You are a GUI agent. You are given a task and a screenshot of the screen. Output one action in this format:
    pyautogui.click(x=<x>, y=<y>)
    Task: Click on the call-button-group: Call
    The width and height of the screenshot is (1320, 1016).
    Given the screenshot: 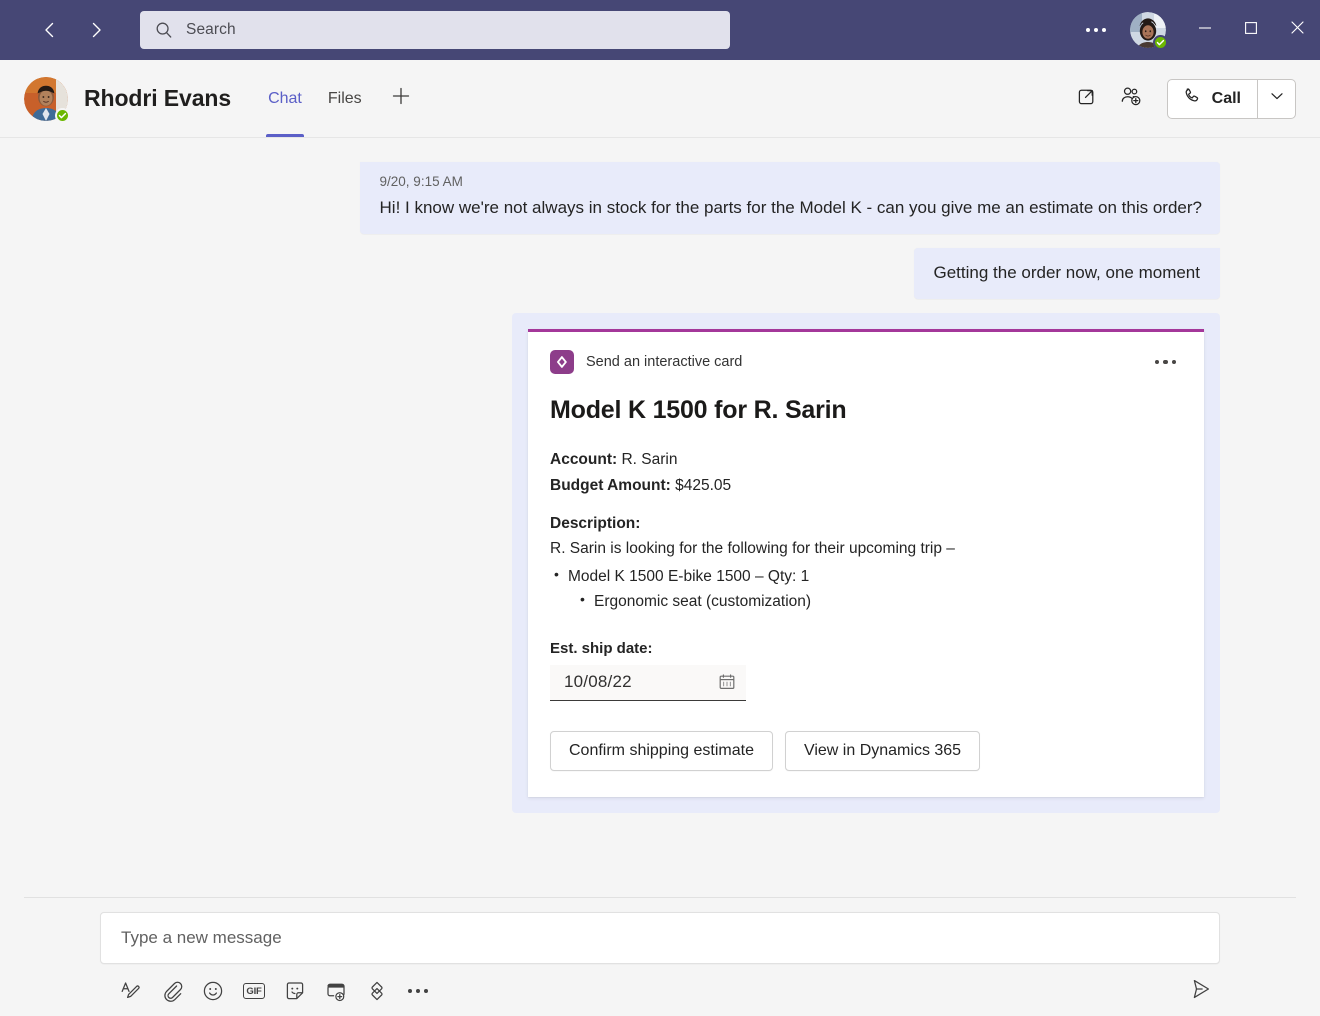 What is the action you would take?
    pyautogui.click(x=1231, y=98)
    